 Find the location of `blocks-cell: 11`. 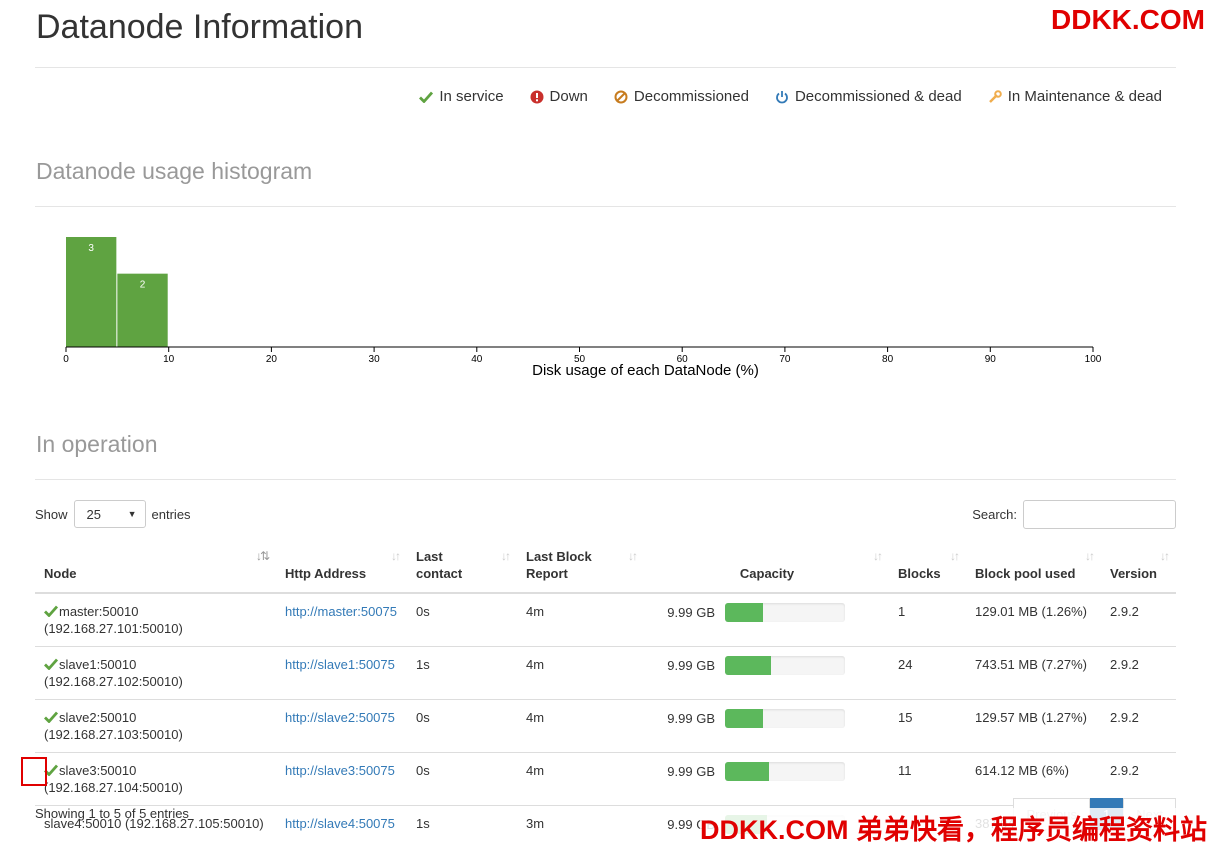

blocks-cell: 11 is located at coordinates (927, 779).